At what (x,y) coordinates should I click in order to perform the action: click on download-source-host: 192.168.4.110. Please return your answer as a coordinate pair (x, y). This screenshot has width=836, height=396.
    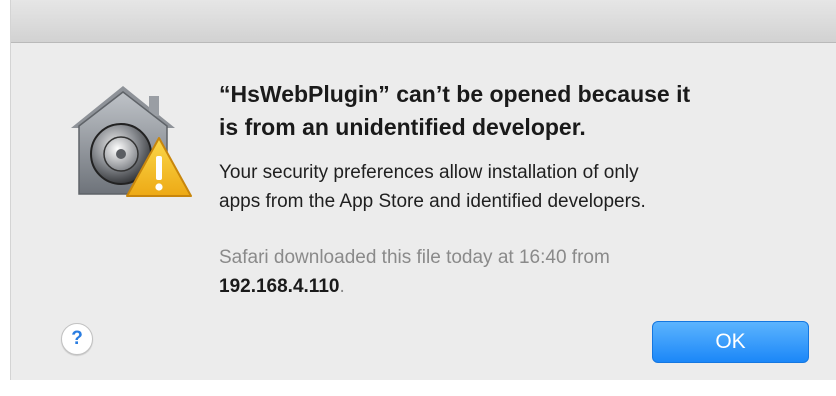
    Looking at the image, I should click on (279, 286).